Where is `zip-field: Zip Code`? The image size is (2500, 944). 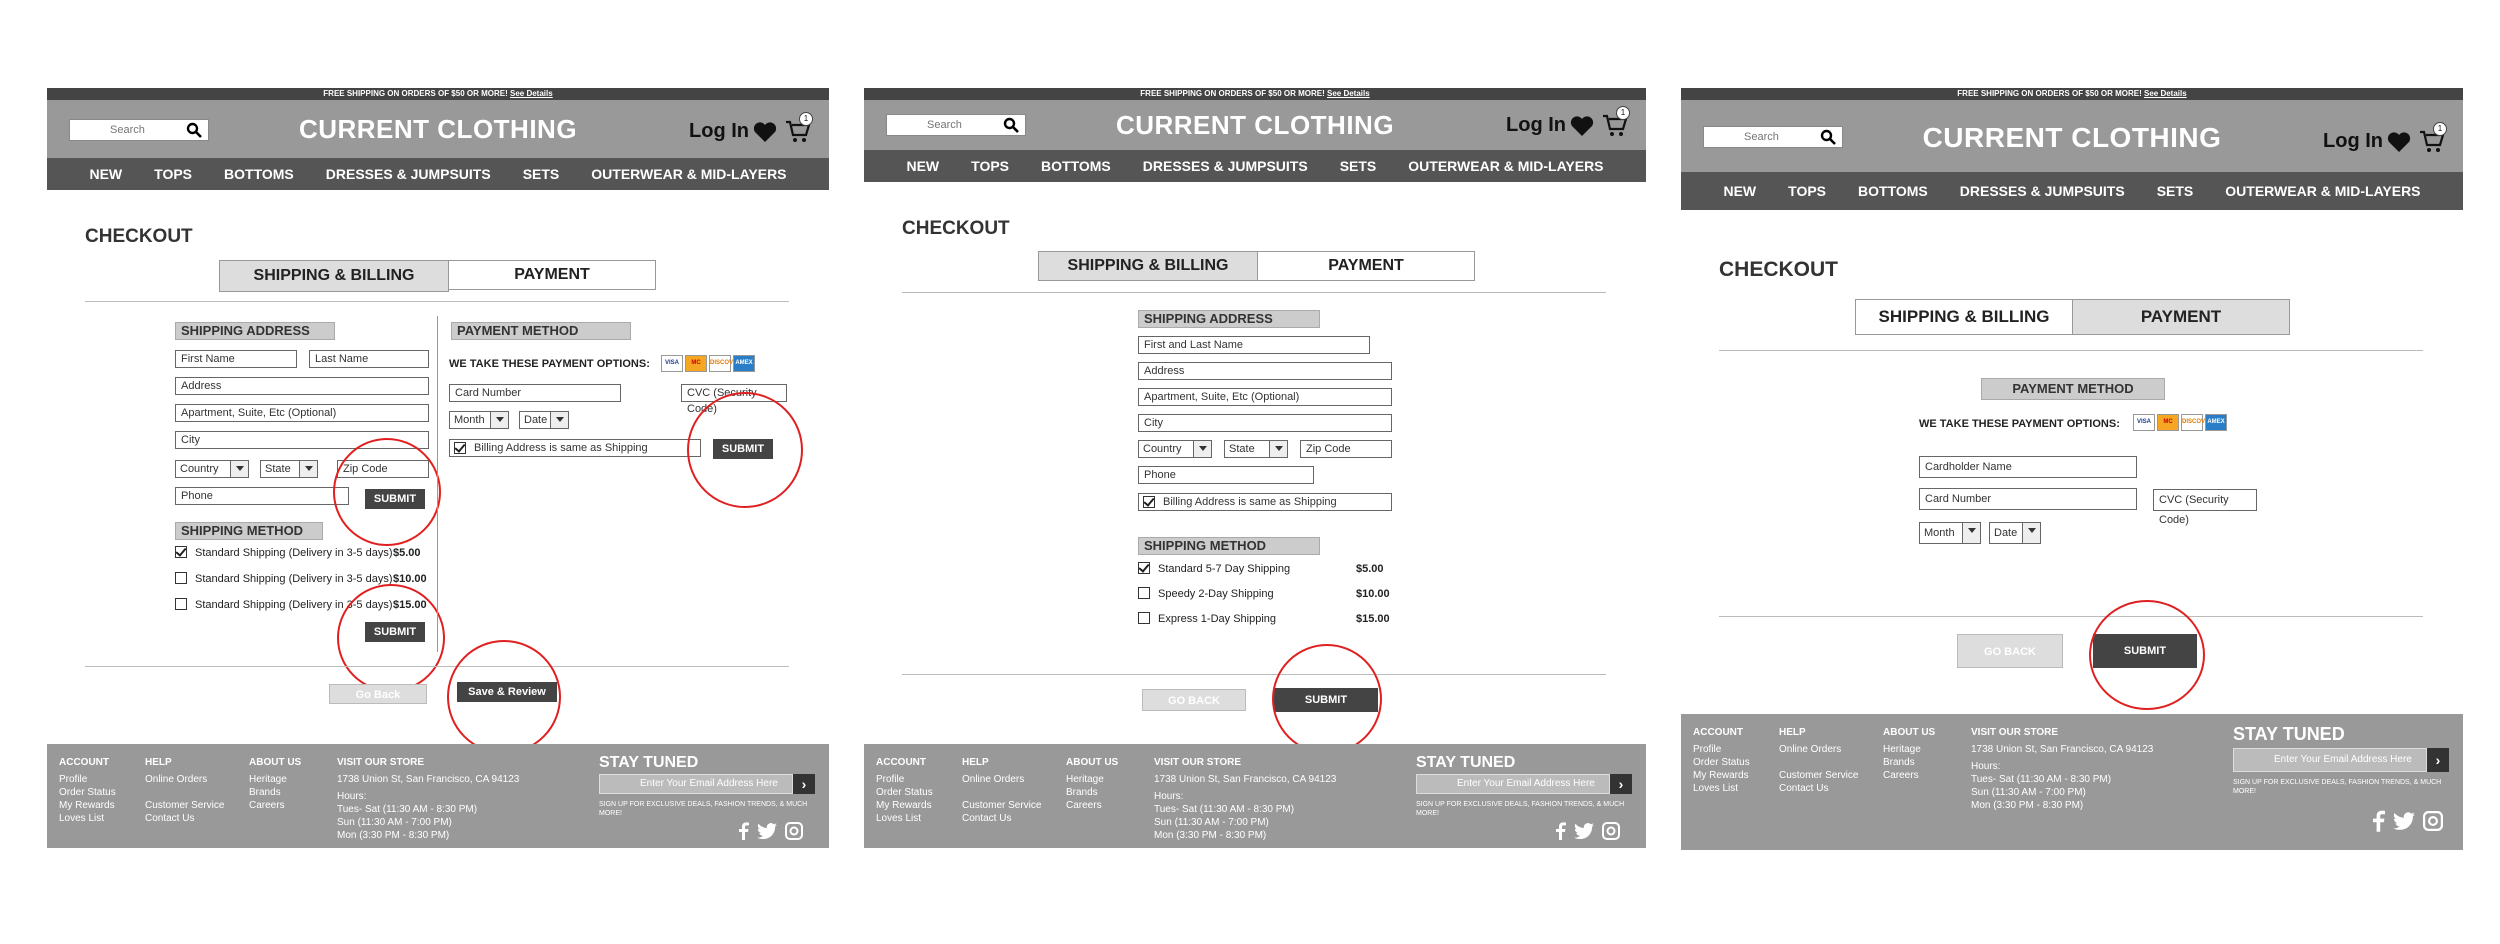 zip-field: Zip Code is located at coordinates (1346, 449).